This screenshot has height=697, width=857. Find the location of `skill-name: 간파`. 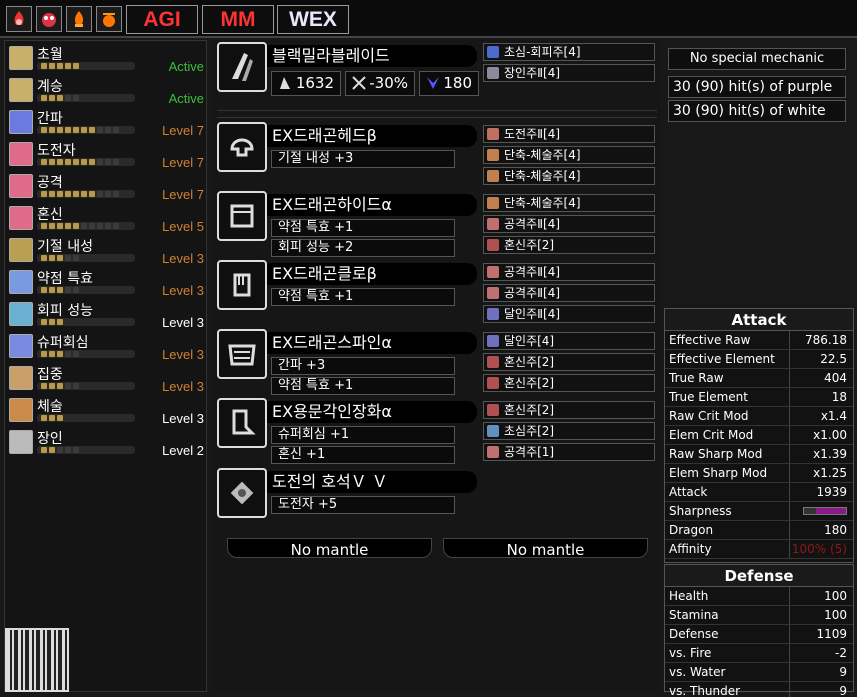

skill-name: 간파 is located at coordinates (50, 119).